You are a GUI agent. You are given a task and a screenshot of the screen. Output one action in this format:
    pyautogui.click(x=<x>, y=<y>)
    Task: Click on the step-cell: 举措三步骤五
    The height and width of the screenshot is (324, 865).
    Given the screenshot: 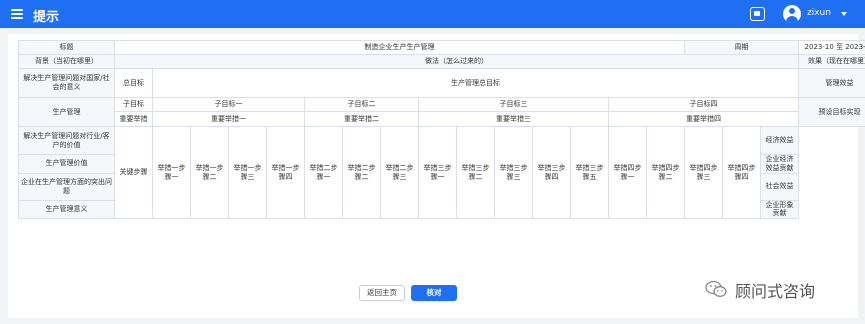 What is the action you would take?
    pyautogui.click(x=589, y=172)
    